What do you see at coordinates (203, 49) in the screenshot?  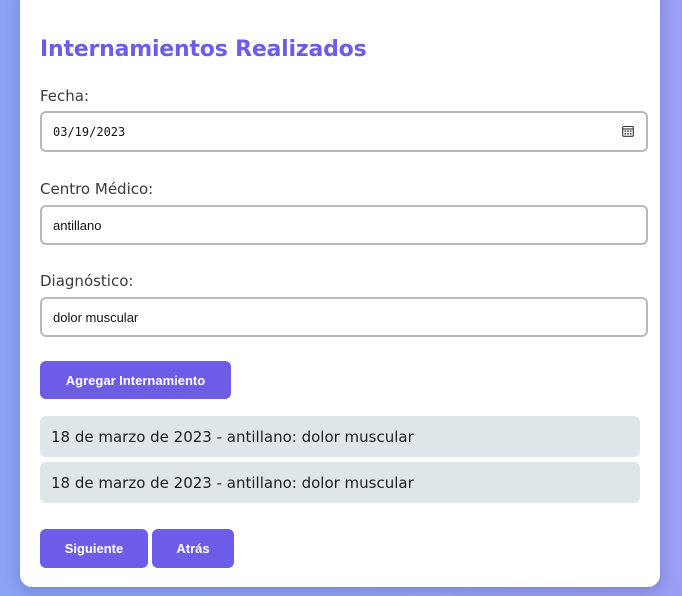 I see `page-title: Internamientos Realizados` at bounding box center [203, 49].